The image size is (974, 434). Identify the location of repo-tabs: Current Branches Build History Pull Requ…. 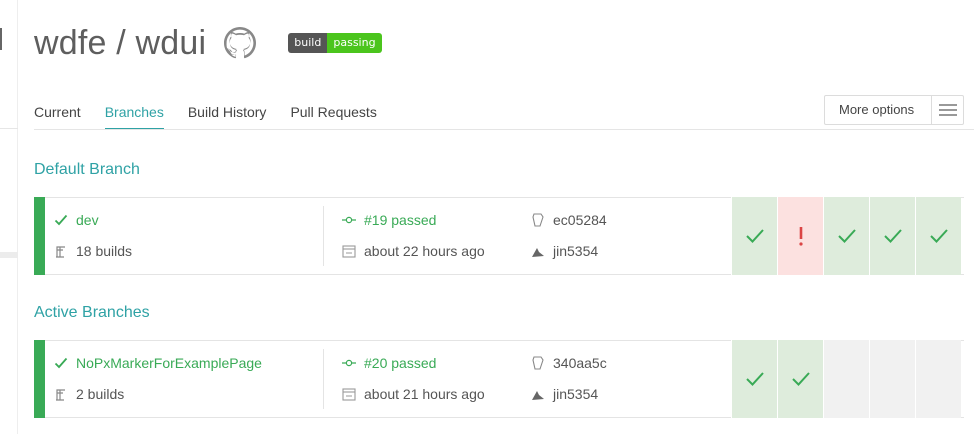
(217, 113).